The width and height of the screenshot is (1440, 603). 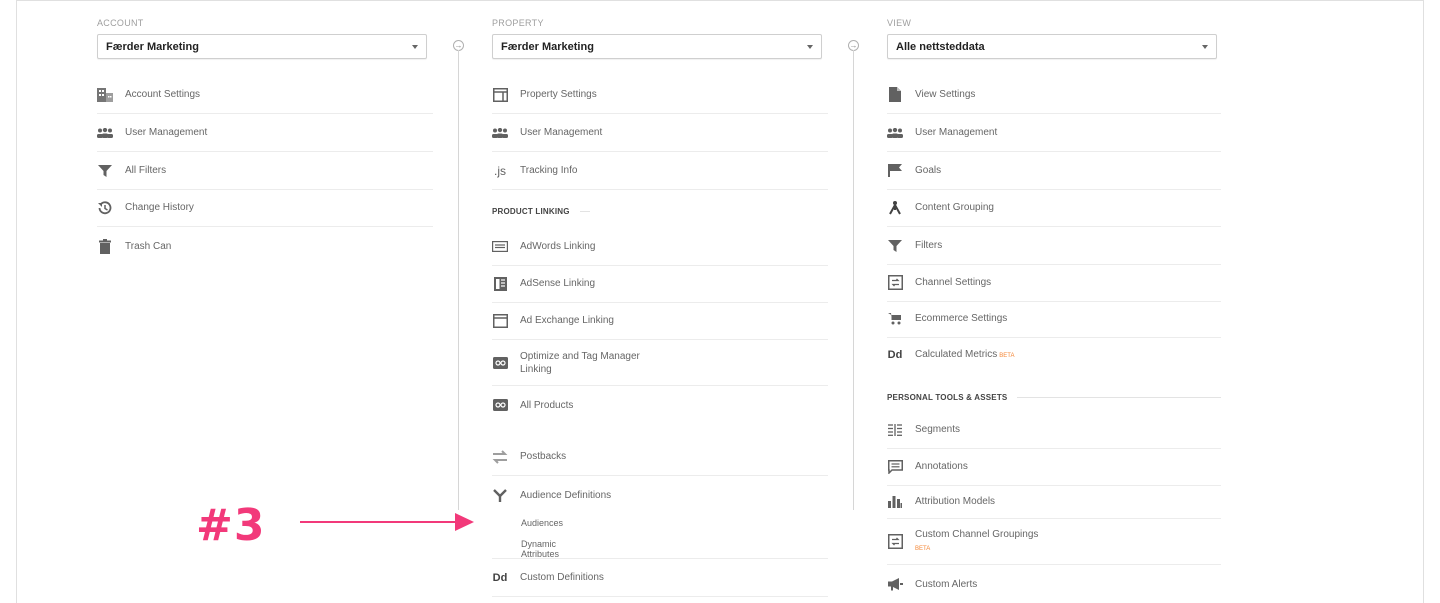 I want to click on view-settings-item: View Settings, so click(x=1054, y=95).